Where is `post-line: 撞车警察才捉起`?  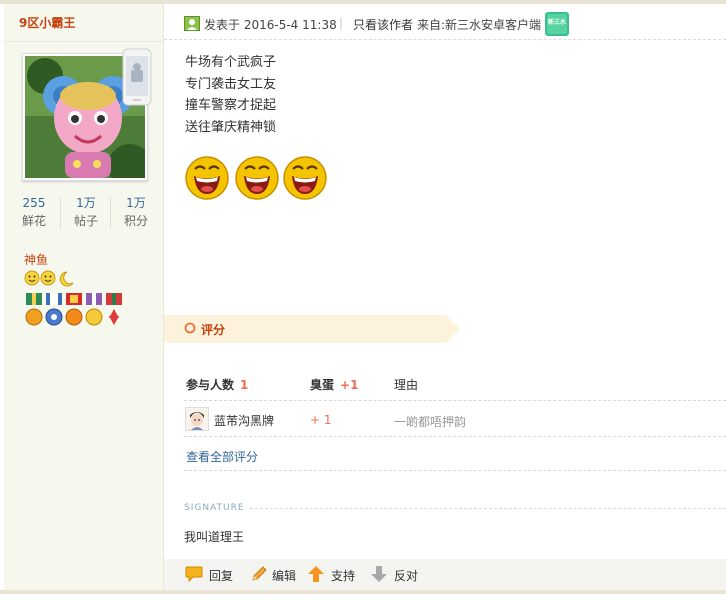
post-line: 撞车警察才捉起 is located at coordinates (231, 105).